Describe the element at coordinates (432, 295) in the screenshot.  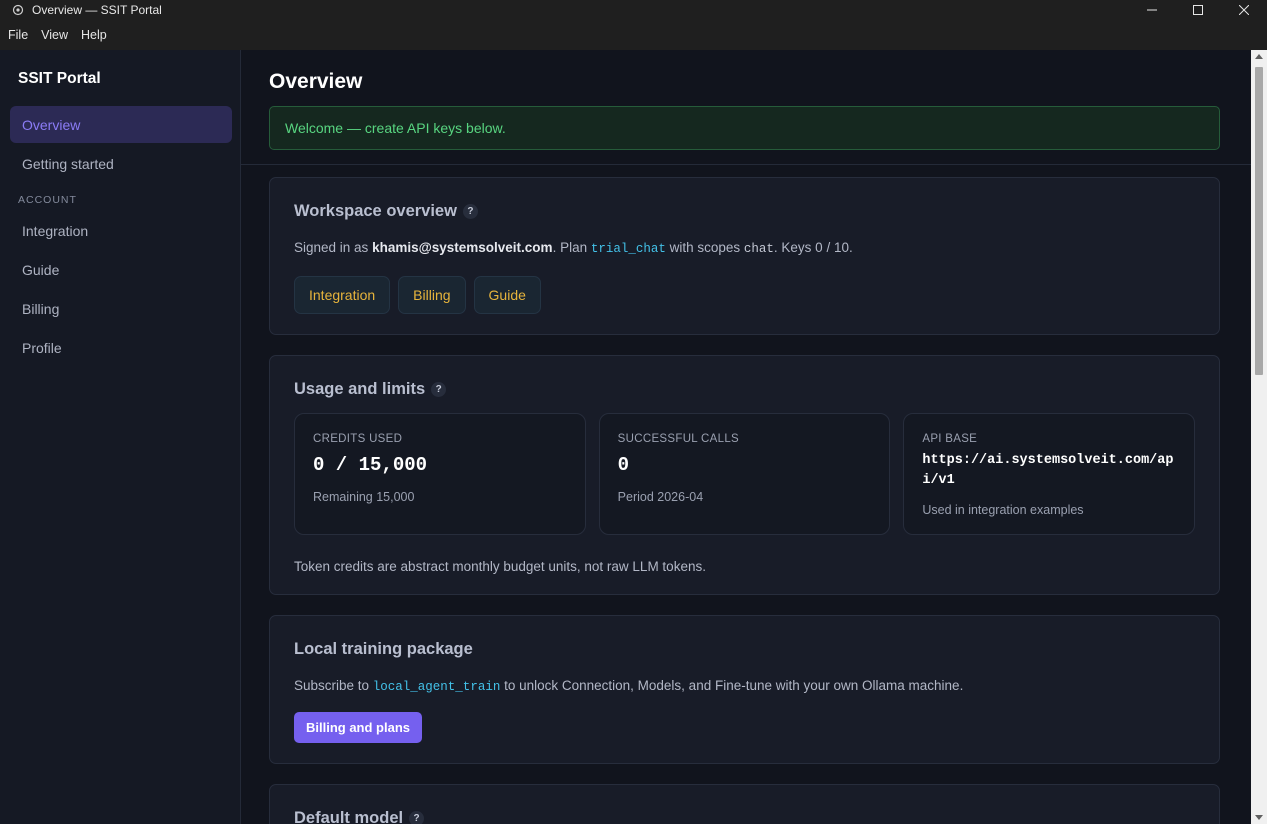
I see `billing-button: Billing` at that location.